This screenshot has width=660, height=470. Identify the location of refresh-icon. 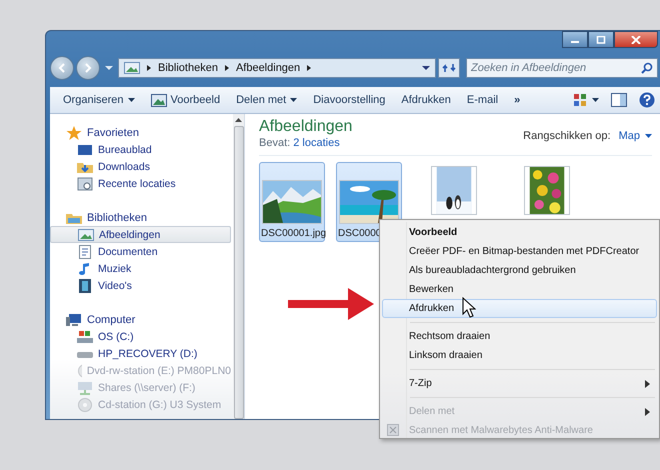
(449, 68).